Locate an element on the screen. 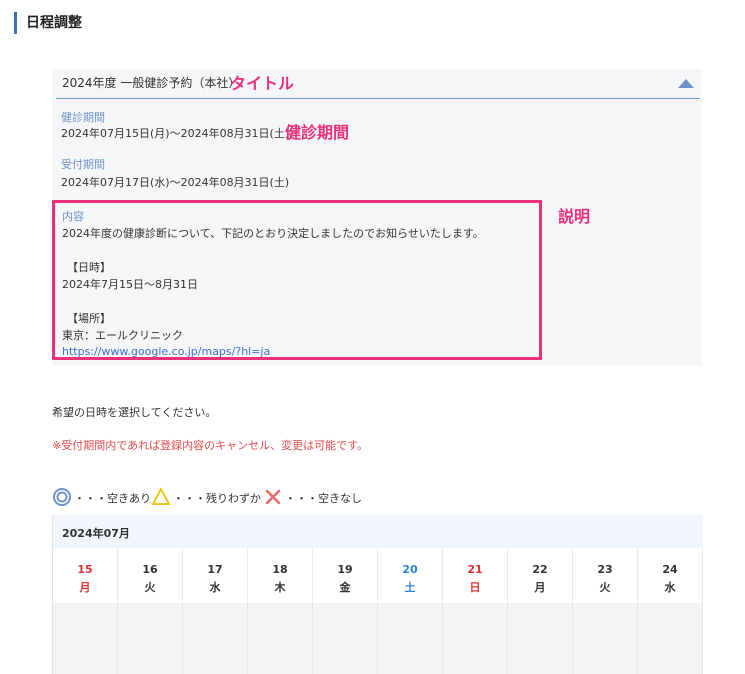  calendar-month-header: 2024年07月 is located at coordinates (378, 531).